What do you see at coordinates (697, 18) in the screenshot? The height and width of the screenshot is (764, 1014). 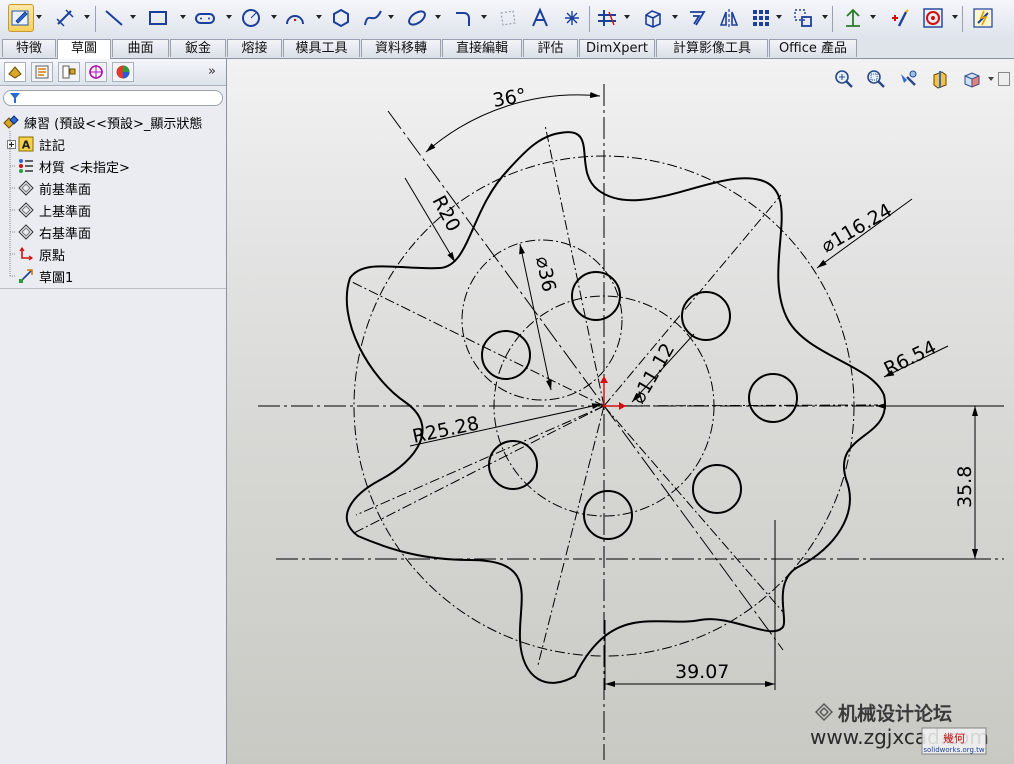 I see `offset-icon` at bounding box center [697, 18].